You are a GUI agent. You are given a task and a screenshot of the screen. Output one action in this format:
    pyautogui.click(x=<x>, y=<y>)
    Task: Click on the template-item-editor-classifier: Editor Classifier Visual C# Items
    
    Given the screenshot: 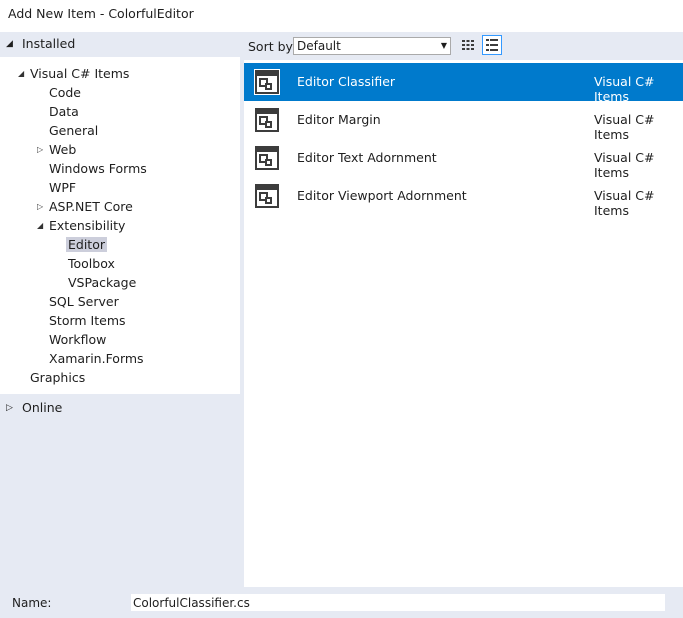 What is the action you would take?
    pyautogui.click(x=463, y=83)
    